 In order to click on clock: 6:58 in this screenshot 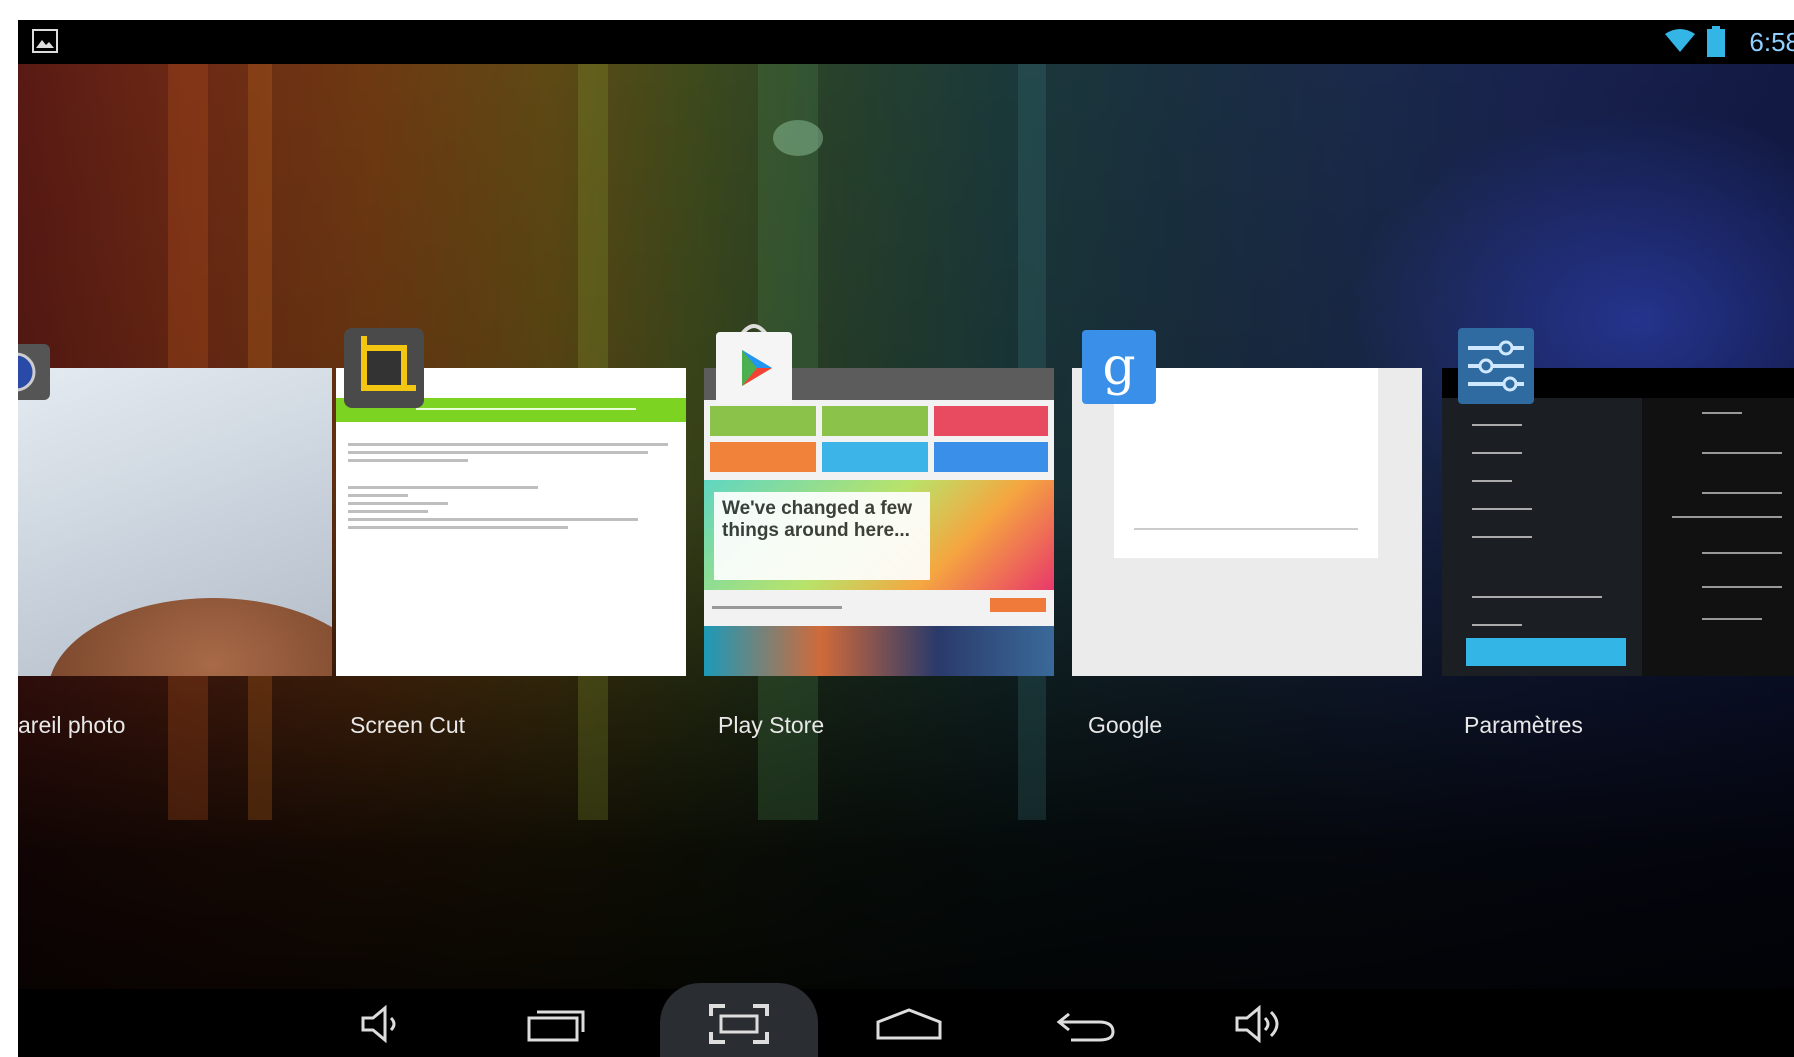, I will do `click(1771, 42)`.